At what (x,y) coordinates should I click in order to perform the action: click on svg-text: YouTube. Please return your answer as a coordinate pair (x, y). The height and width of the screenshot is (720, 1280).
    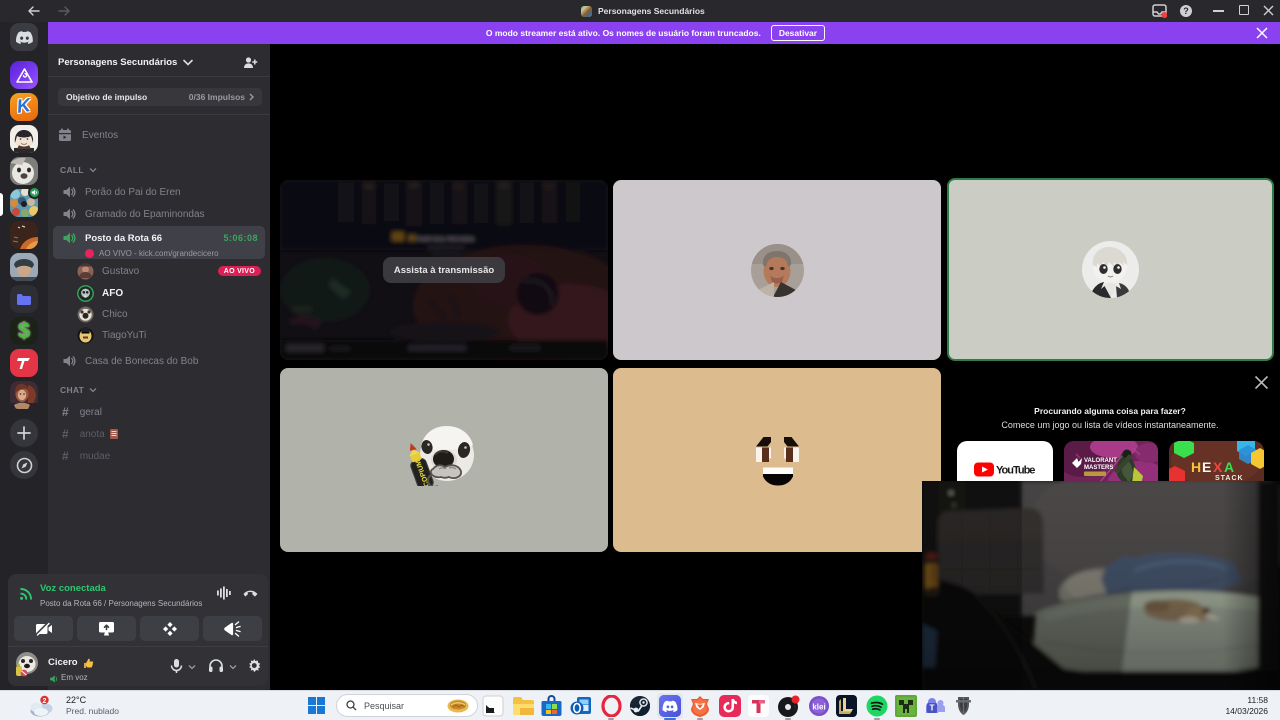
    Looking at the image, I should click on (1015, 471).